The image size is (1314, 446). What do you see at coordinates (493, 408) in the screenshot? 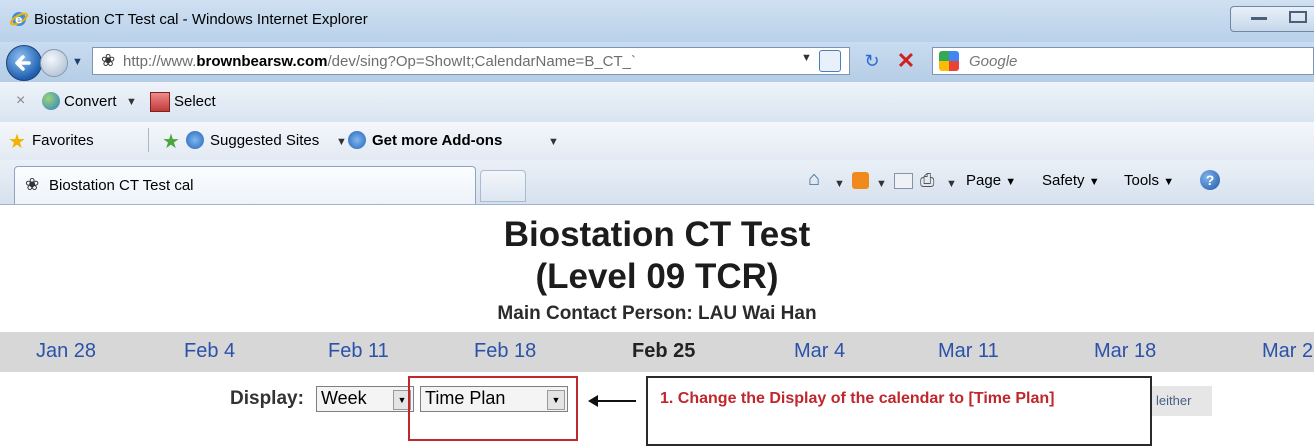
I see `highlight-box` at bounding box center [493, 408].